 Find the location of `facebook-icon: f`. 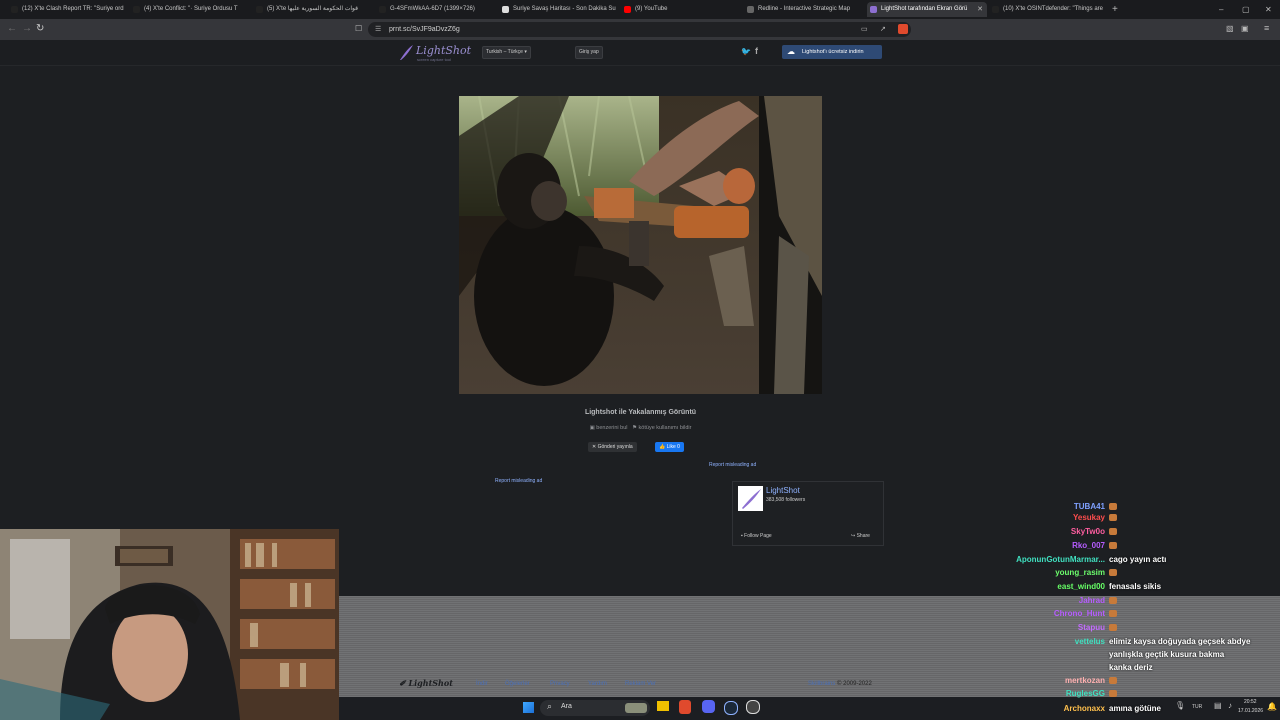

facebook-icon: f is located at coordinates (756, 51).